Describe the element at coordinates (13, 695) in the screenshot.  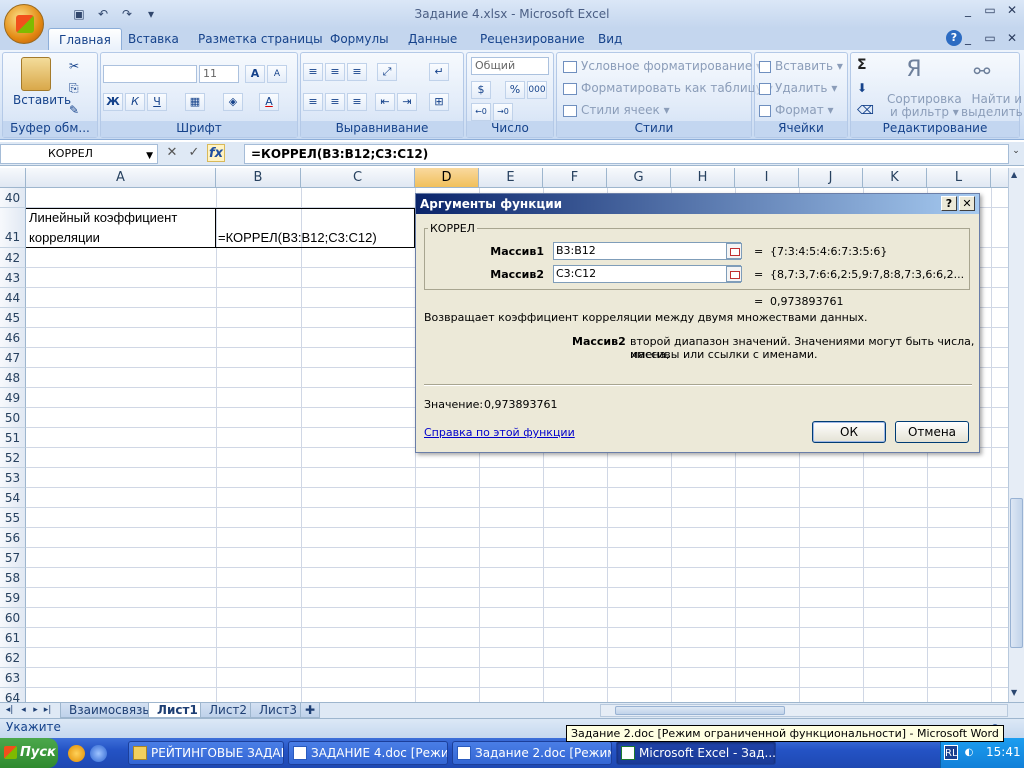
I see `row-header: 64` at that location.